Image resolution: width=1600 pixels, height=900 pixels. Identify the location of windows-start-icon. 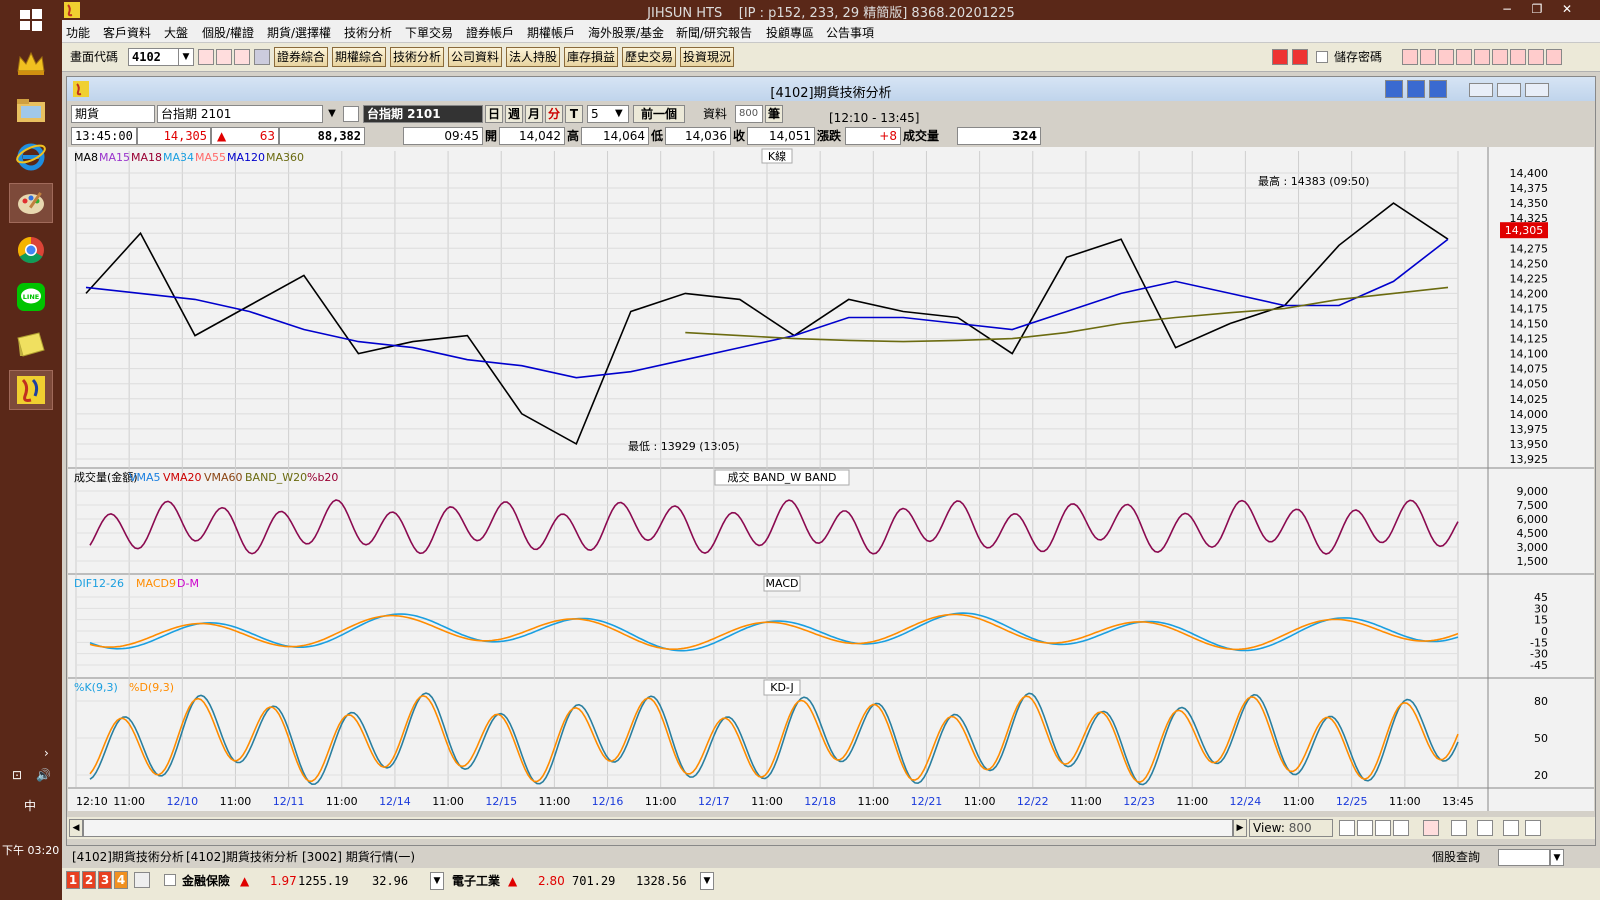
(31, 20).